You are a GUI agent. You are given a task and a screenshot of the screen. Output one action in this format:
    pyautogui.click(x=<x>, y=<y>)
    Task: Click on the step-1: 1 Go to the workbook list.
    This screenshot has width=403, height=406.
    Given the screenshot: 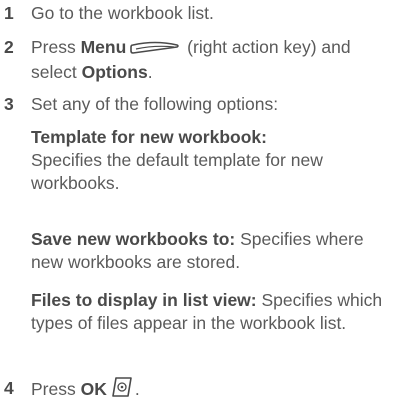 What is the action you would take?
    pyautogui.click(x=198, y=13)
    